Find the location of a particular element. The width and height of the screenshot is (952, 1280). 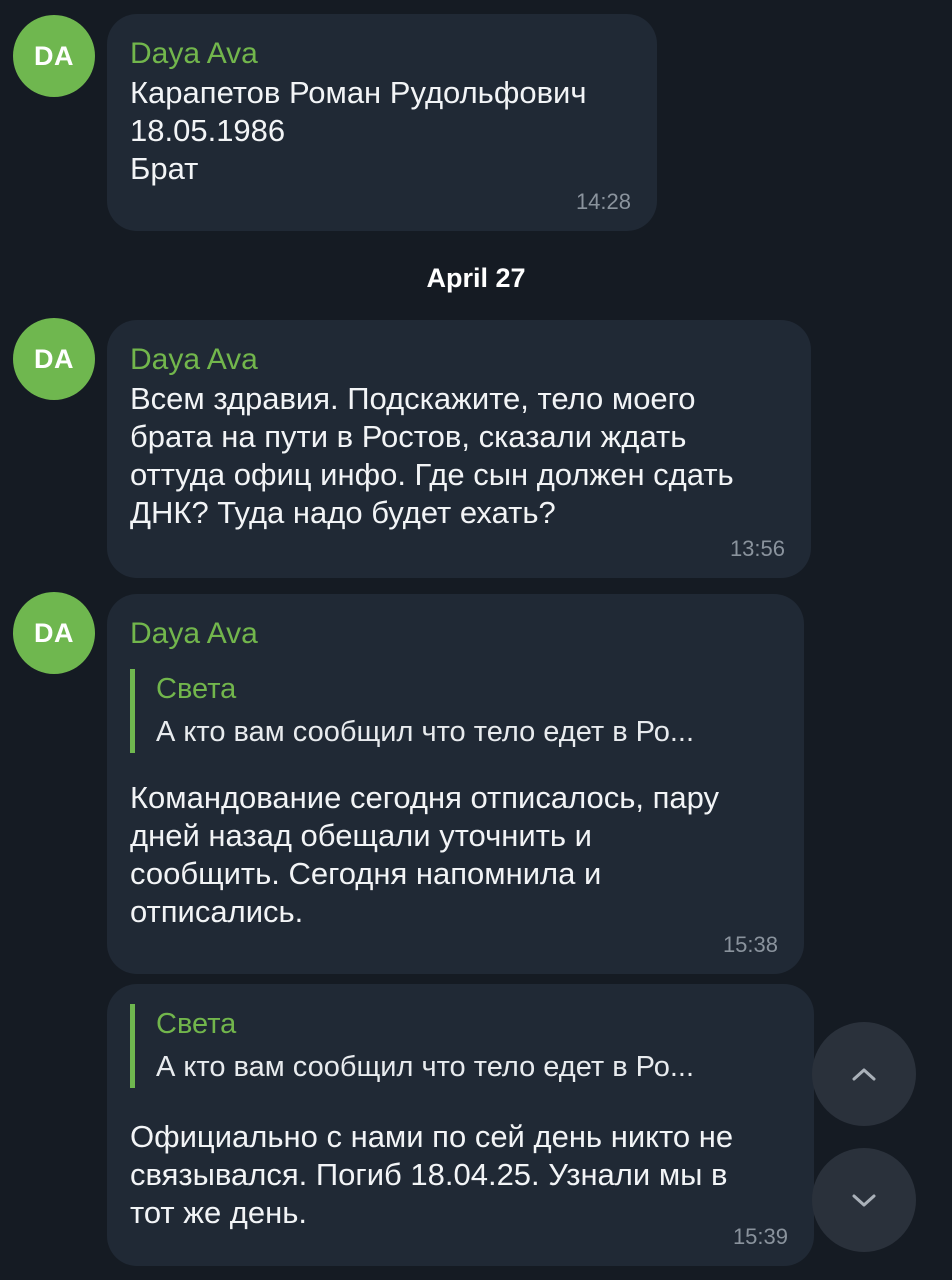

message-time: 14:28 is located at coordinates (603, 201).